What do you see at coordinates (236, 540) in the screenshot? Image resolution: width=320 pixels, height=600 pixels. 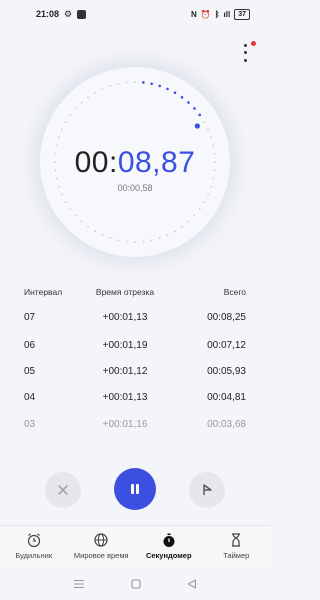 I see `hourglass-icon` at bounding box center [236, 540].